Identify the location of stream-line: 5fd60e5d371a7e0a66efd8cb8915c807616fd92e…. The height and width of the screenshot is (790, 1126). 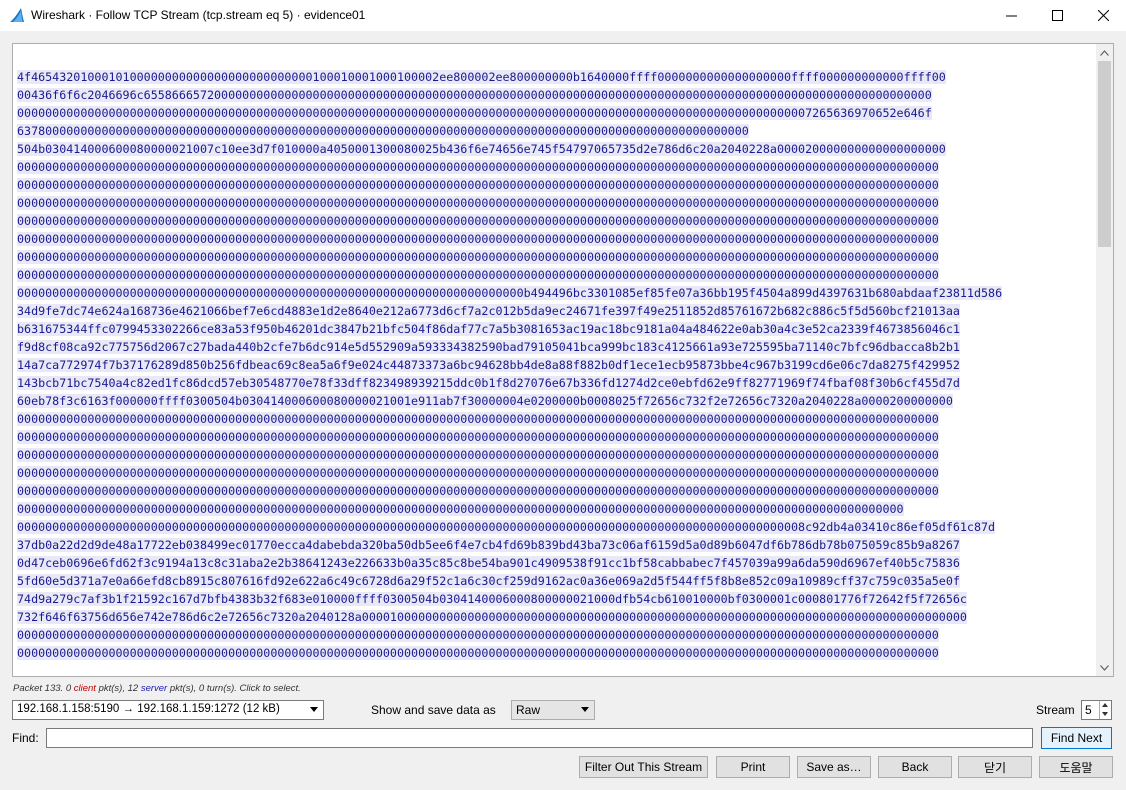
(556, 581).